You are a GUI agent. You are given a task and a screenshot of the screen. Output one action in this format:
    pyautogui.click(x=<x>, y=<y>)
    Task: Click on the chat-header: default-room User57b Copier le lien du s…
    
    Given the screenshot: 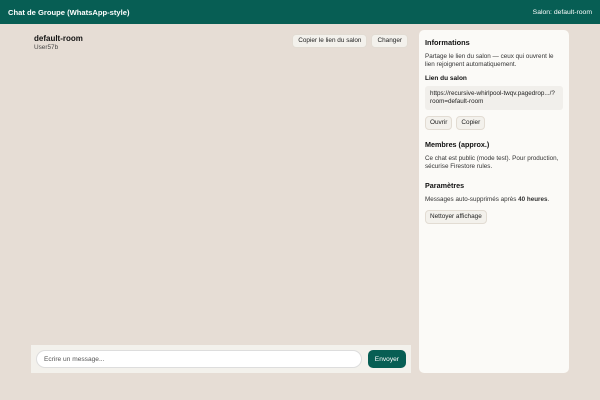 What is the action you would take?
    pyautogui.click(x=221, y=42)
    